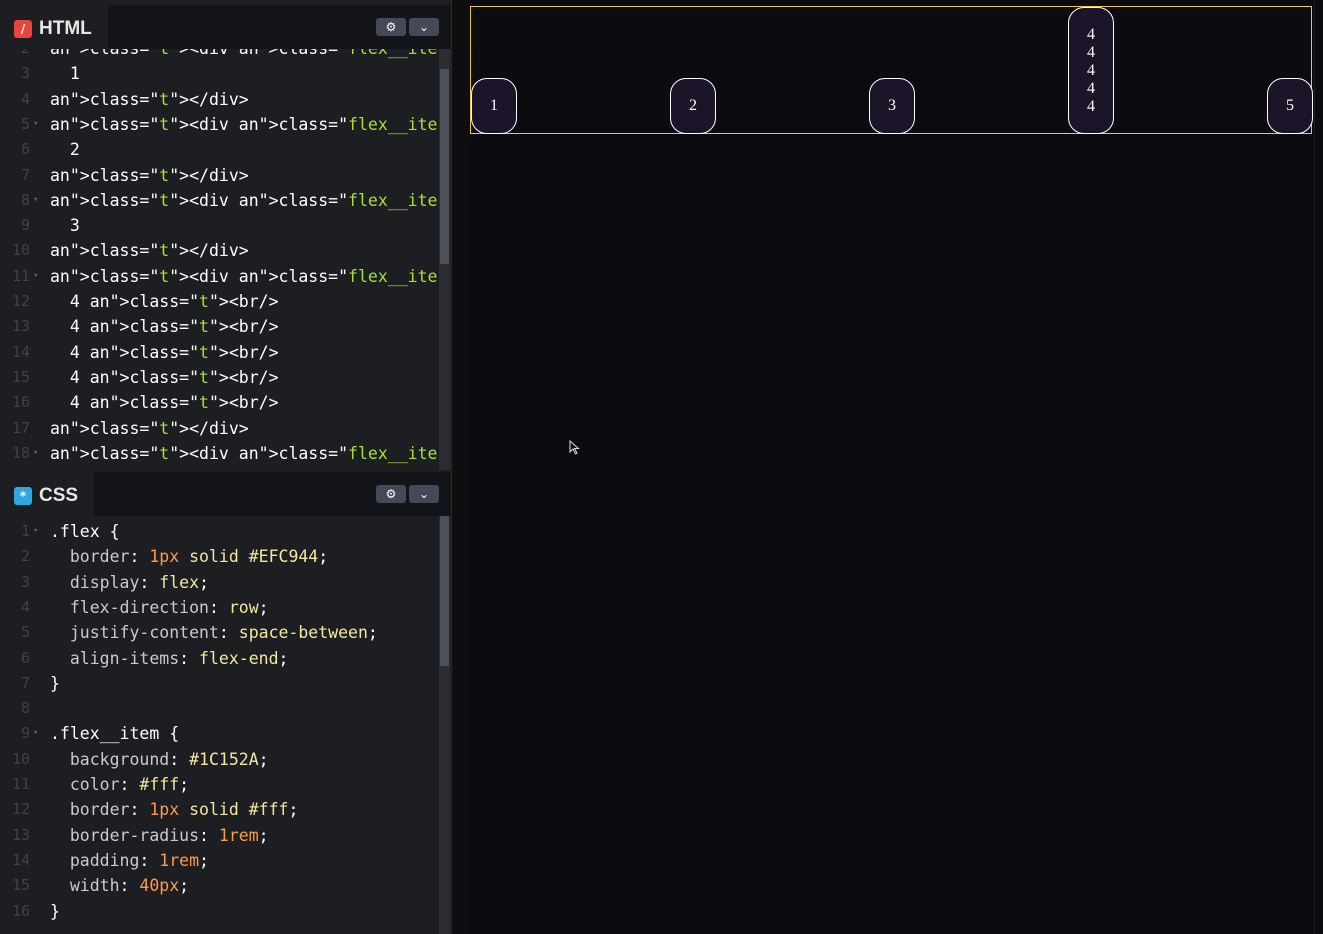 This screenshot has height=934, width=1323. What do you see at coordinates (169, 607) in the screenshot?
I see `code-text: flex-direction: row;` at bounding box center [169, 607].